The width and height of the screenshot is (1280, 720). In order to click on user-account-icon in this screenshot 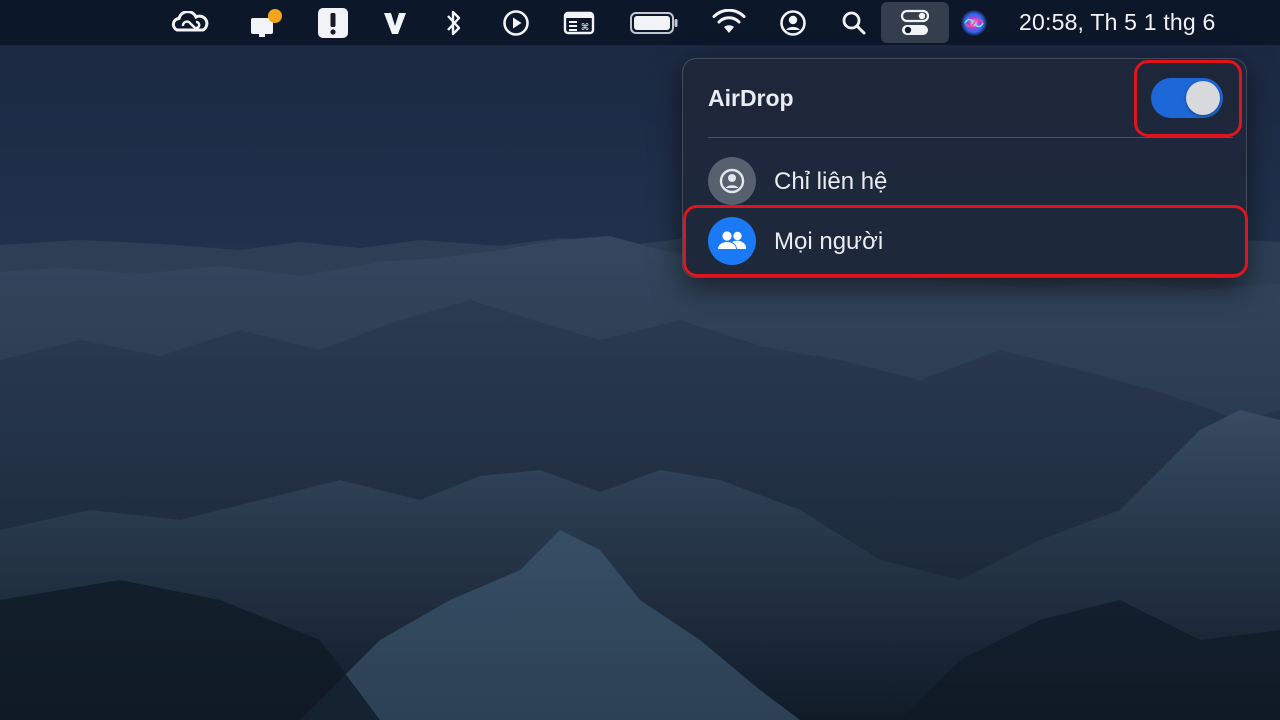, I will do `click(793, 23)`.